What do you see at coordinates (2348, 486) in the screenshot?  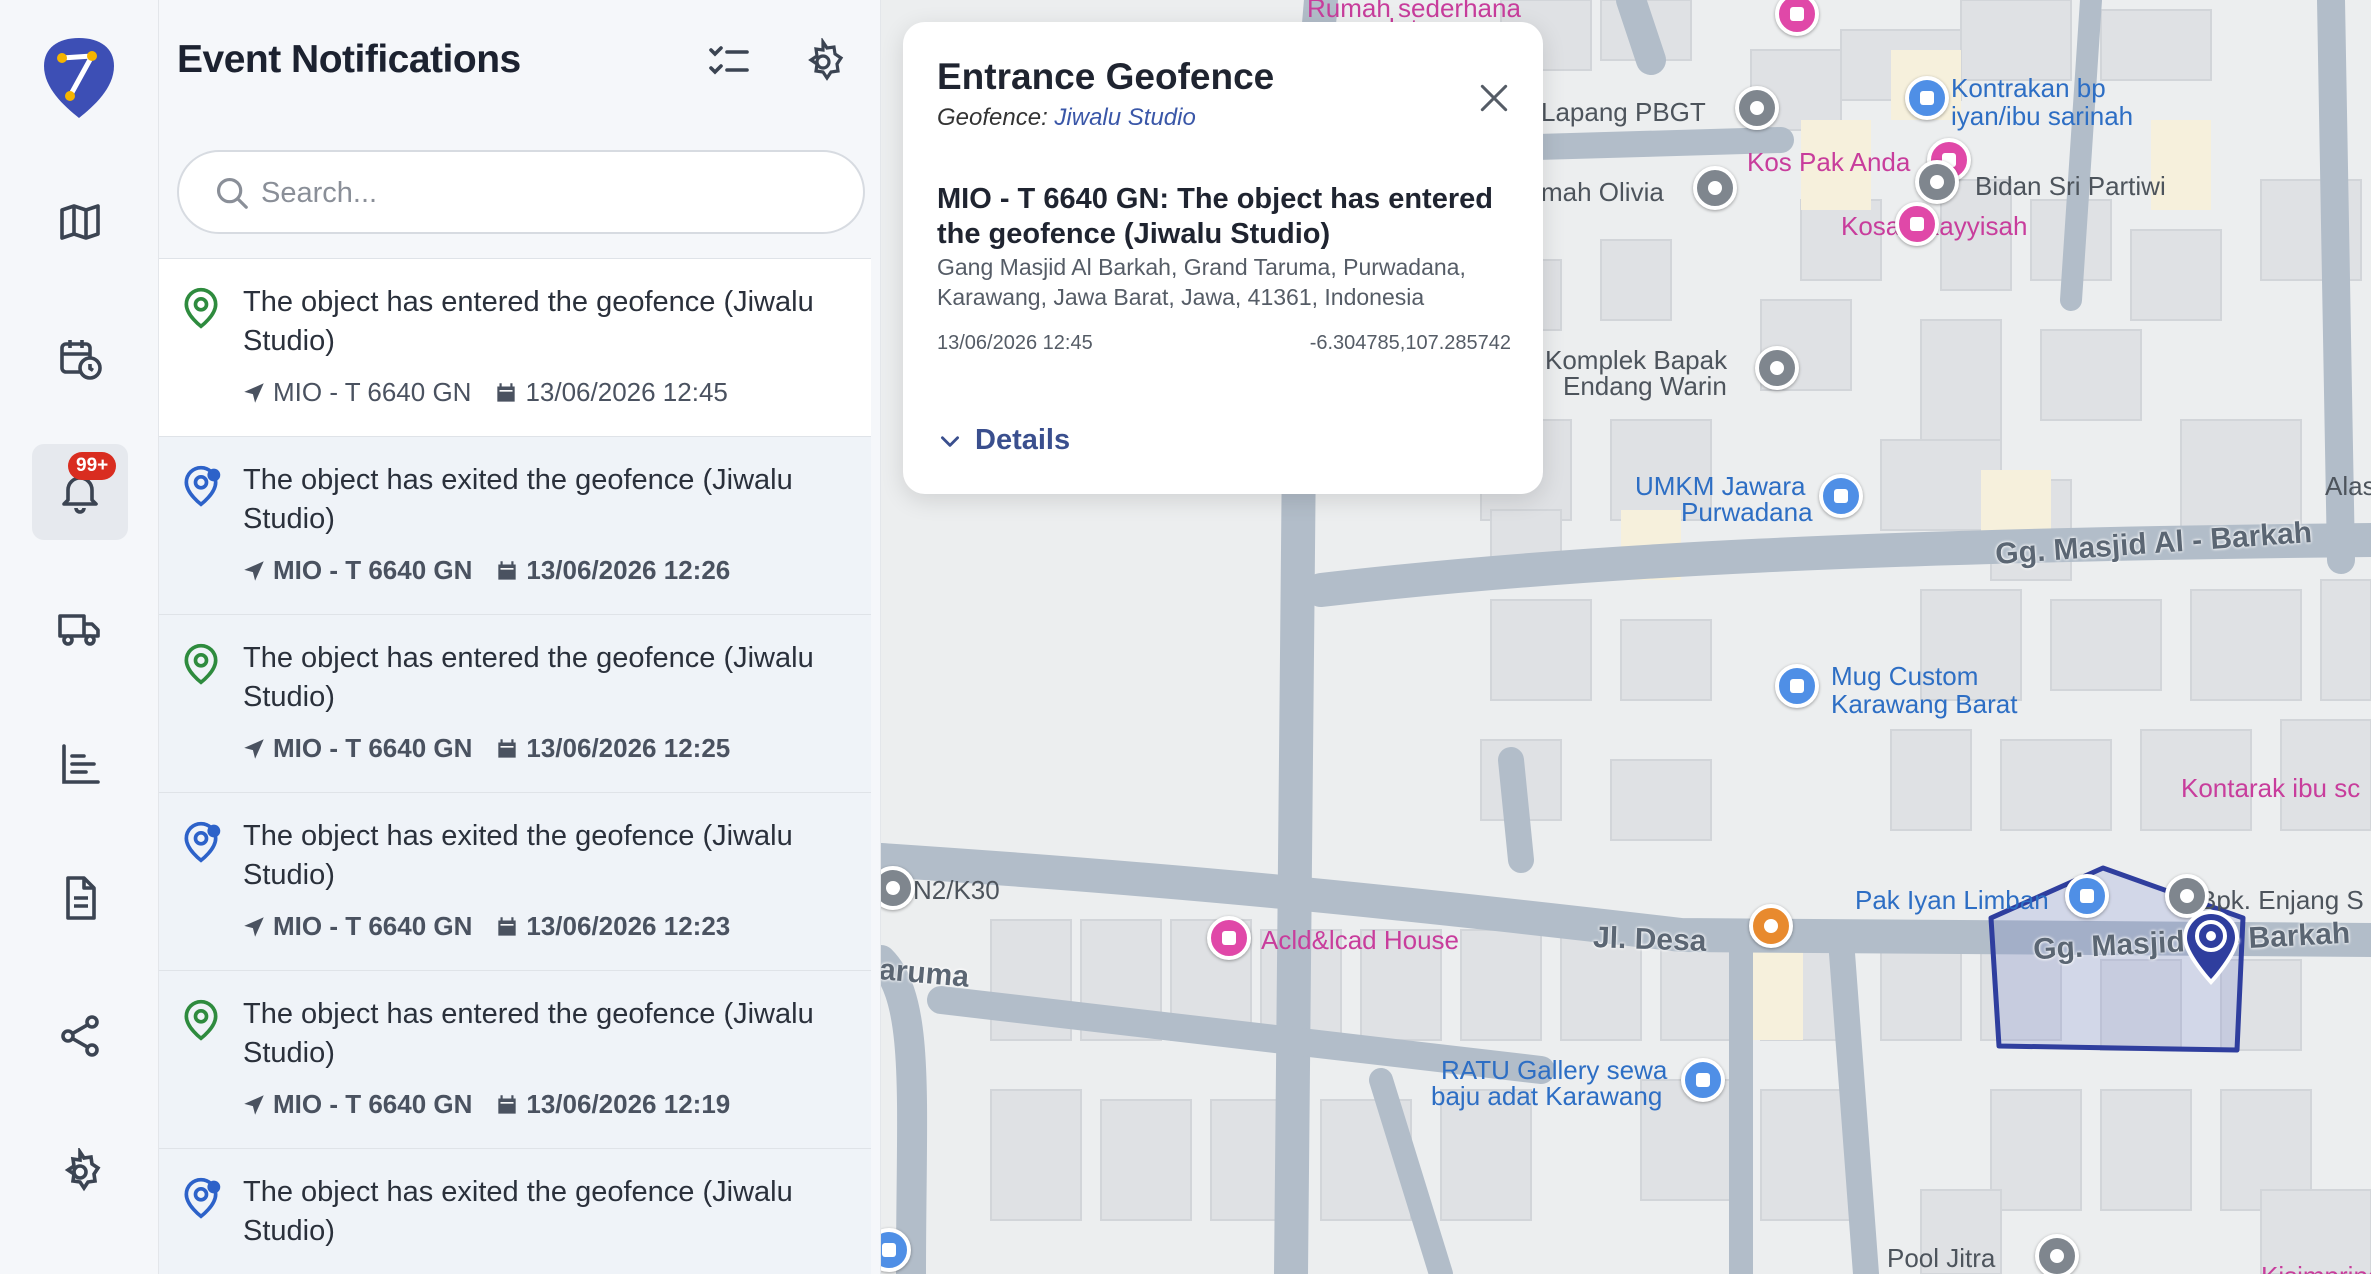 I see `map-label: Alas d` at bounding box center [2348, 486].